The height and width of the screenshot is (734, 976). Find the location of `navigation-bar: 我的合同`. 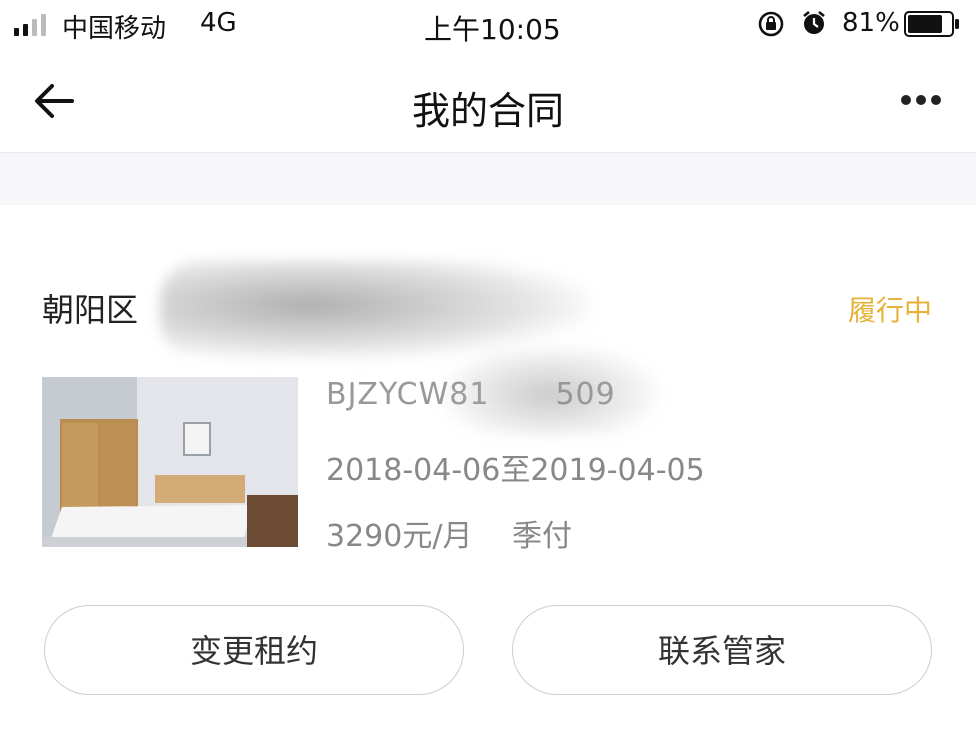

navigation-bar: 我的合同 is located at coordinates (488, 101).